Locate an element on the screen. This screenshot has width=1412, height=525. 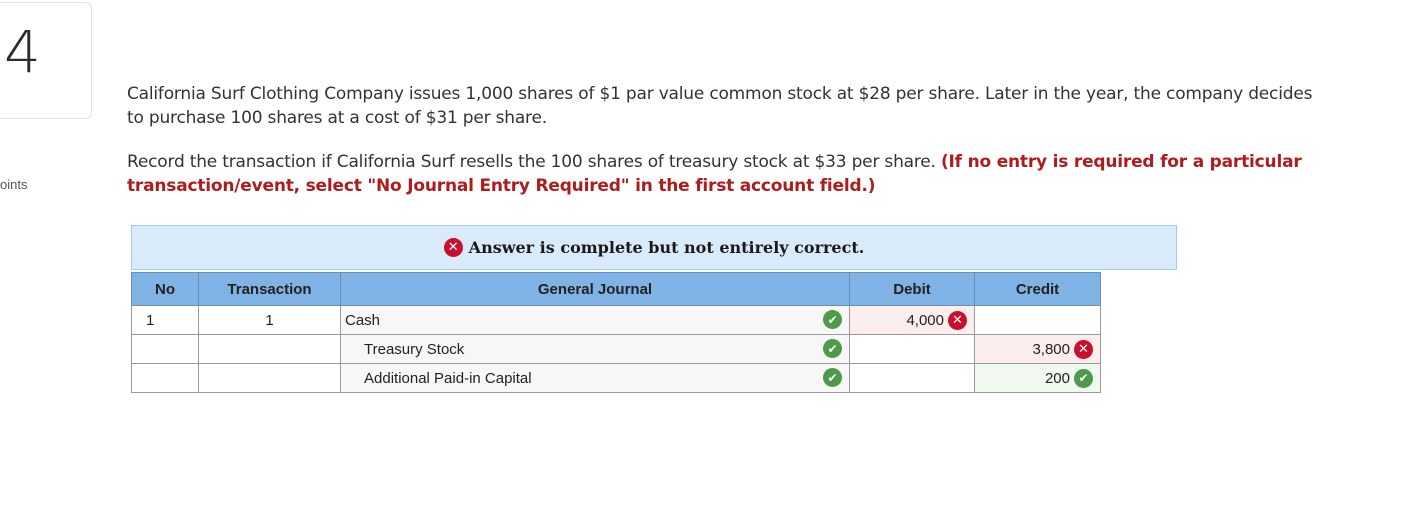
question-number-box: 4 is located at coordinates (46, 60).